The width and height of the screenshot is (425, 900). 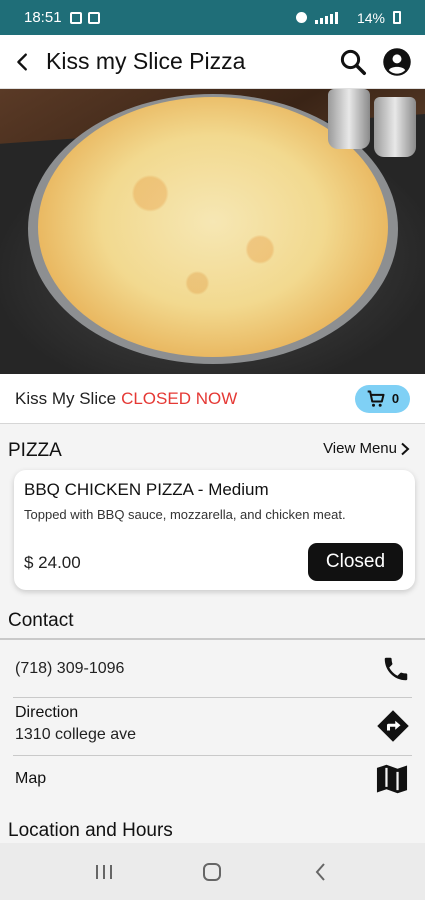 I want to click on account-icon, so click(x=397, y=61).